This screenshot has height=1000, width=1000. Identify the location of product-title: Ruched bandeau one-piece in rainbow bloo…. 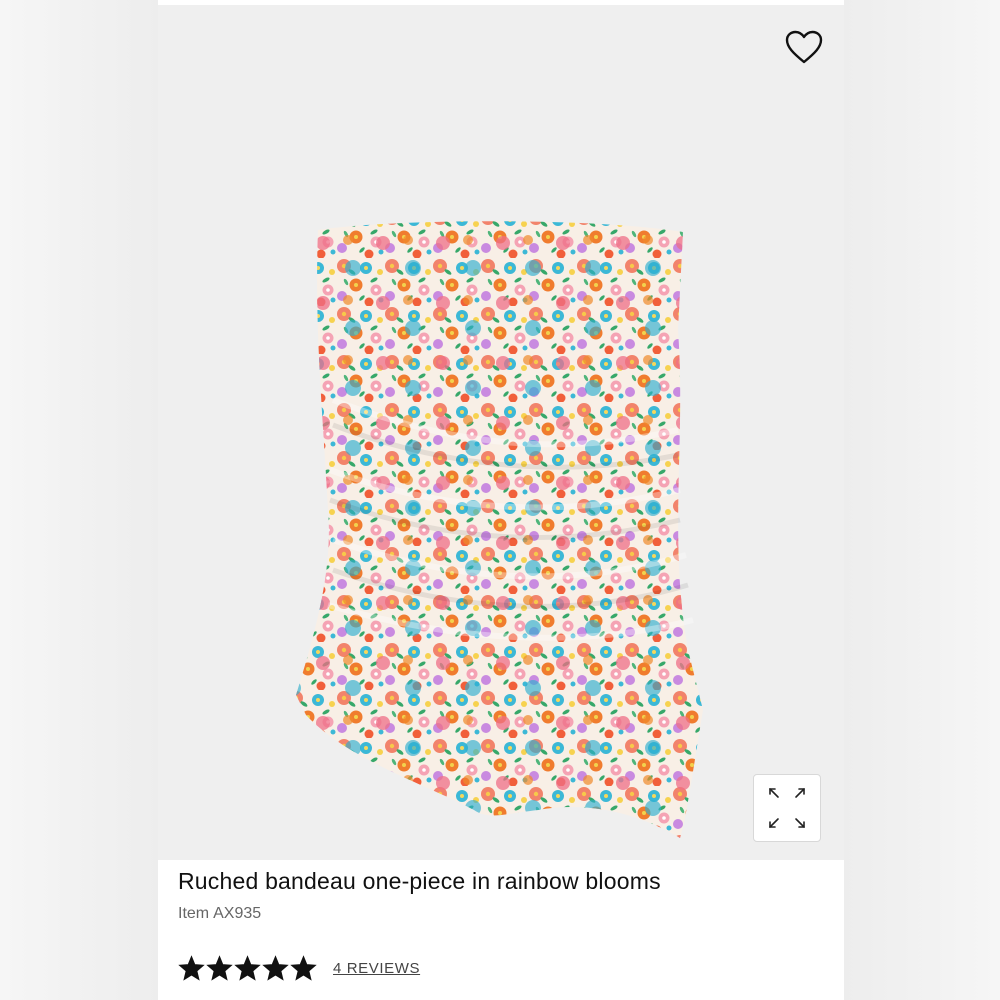
(419, 881).